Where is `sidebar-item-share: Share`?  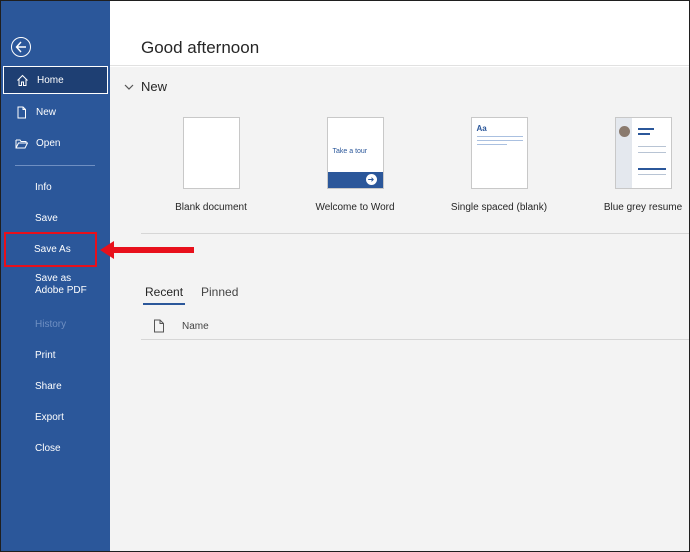 sidebar-item-share: Share is located at coordinates (55, 386).